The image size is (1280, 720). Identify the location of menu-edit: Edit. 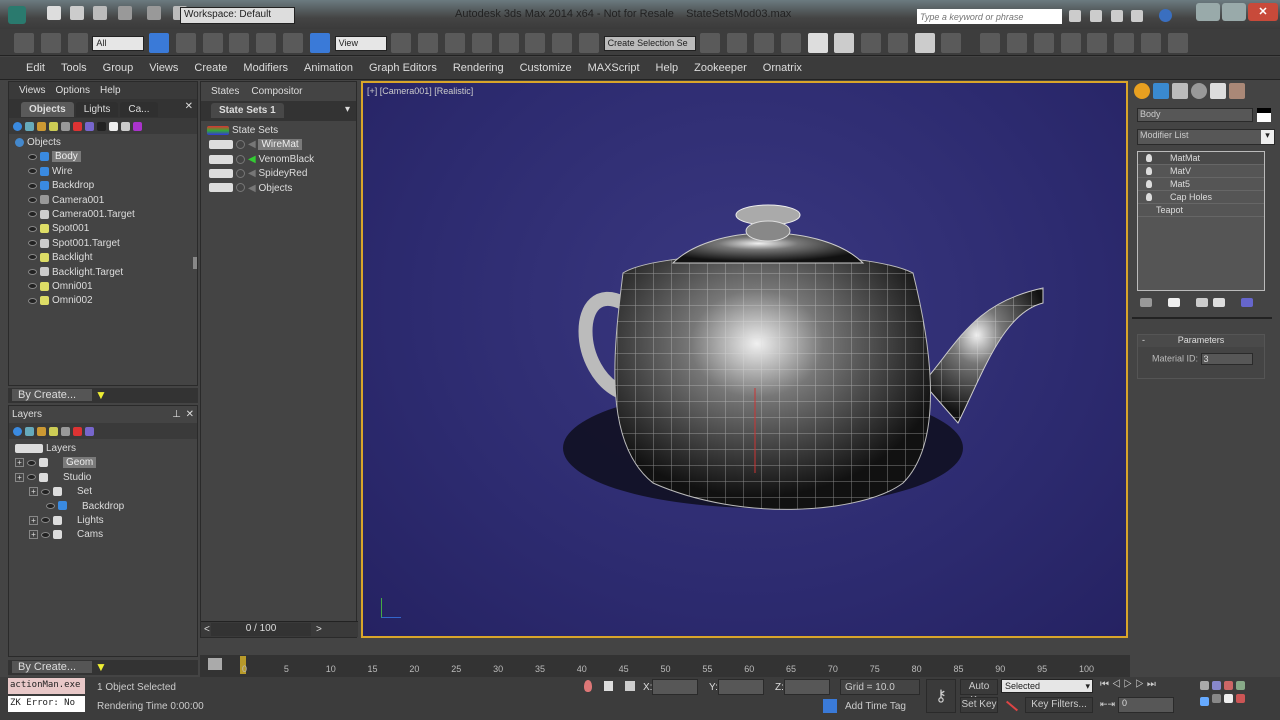
(35, 68).